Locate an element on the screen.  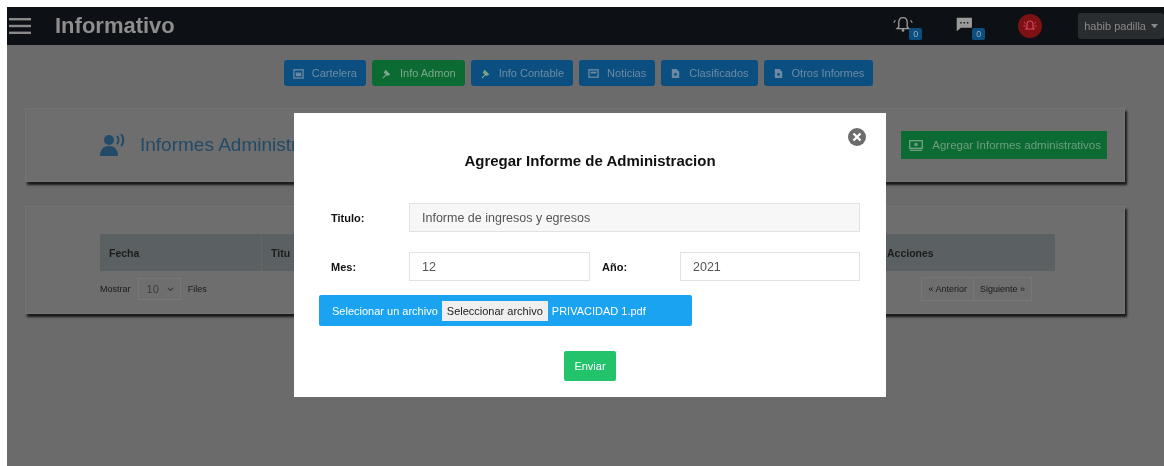
user-menu: habib padilla is located at coordinates (1121, 26).